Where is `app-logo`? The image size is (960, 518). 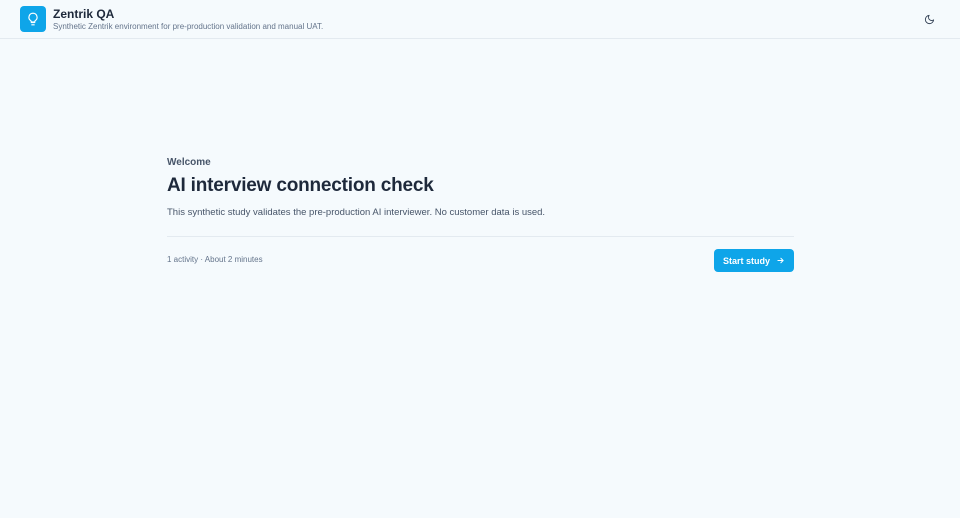
app-logo is located at coordinates (33, 19).